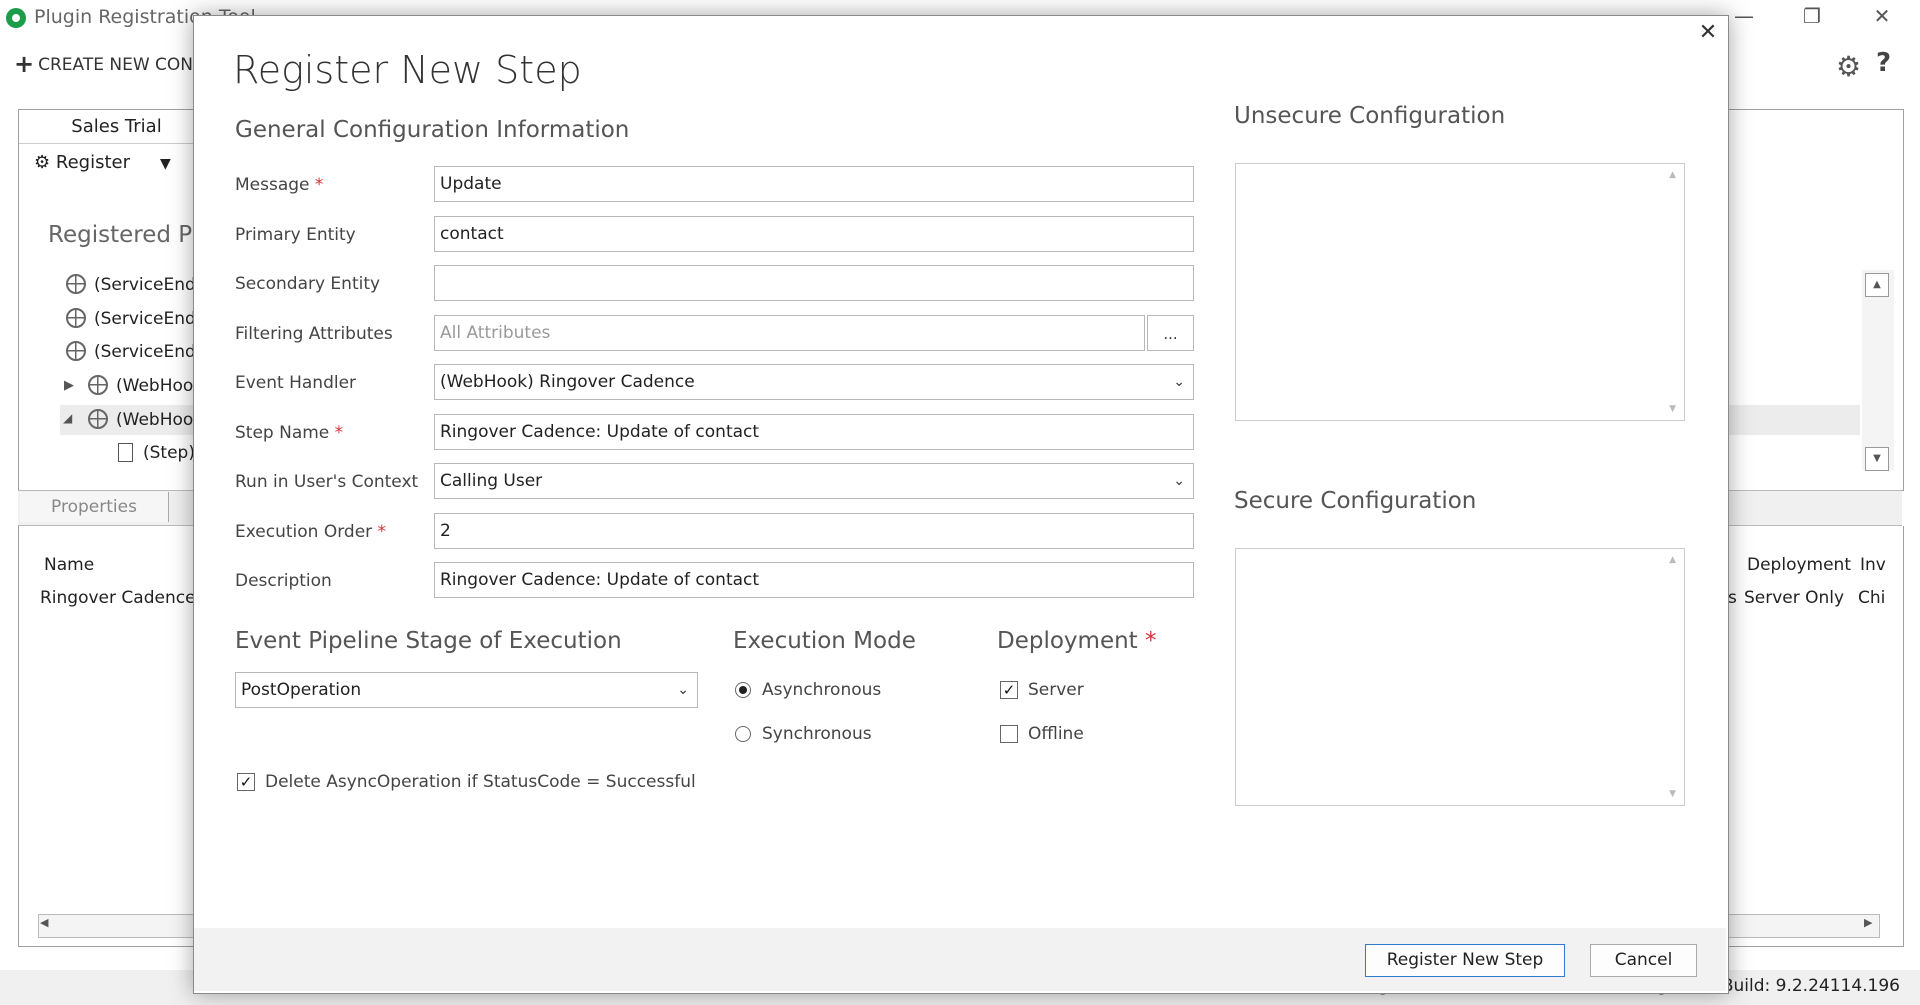 The height and width of the screenshot is (1005, 1920). I want to click on caret-down-icon: ▼, so click(165, 164).